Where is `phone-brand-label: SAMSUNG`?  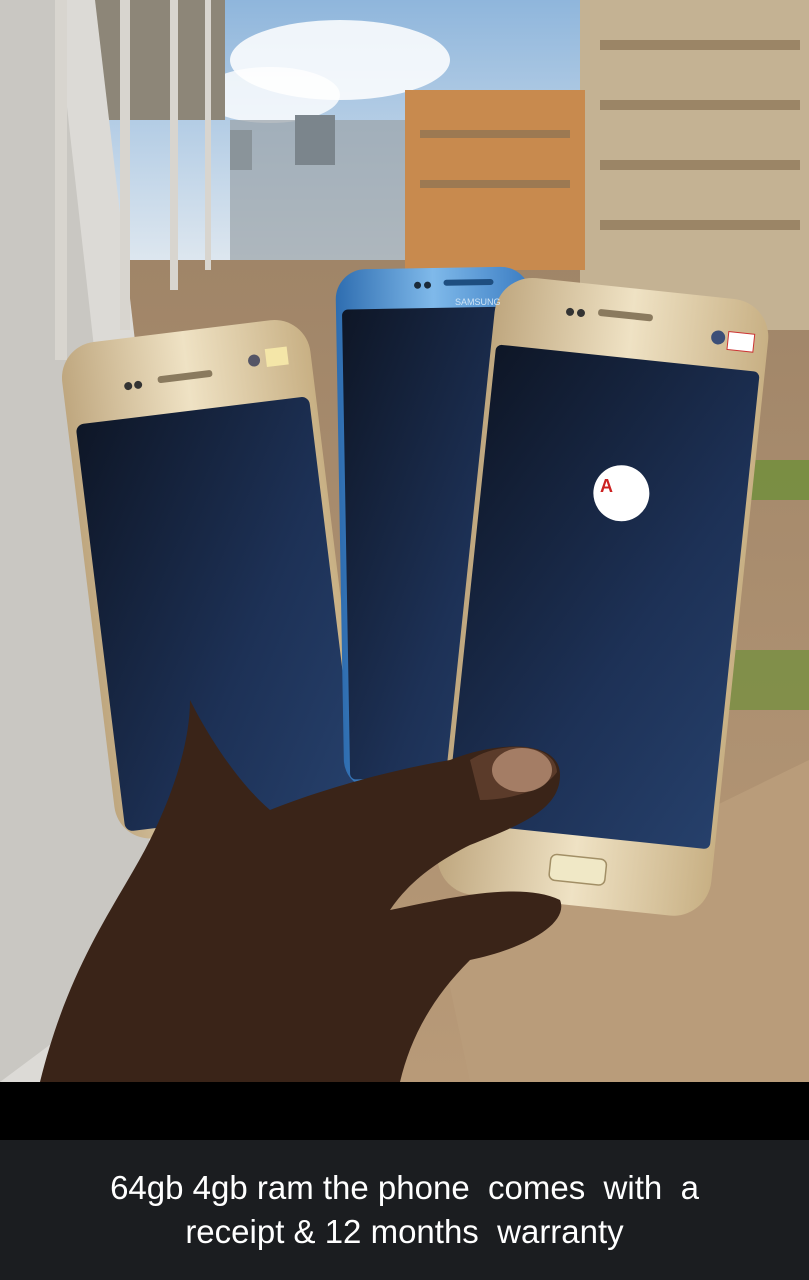 phone-brand-label: SAMSUNG is located at coordinates (478, 302).